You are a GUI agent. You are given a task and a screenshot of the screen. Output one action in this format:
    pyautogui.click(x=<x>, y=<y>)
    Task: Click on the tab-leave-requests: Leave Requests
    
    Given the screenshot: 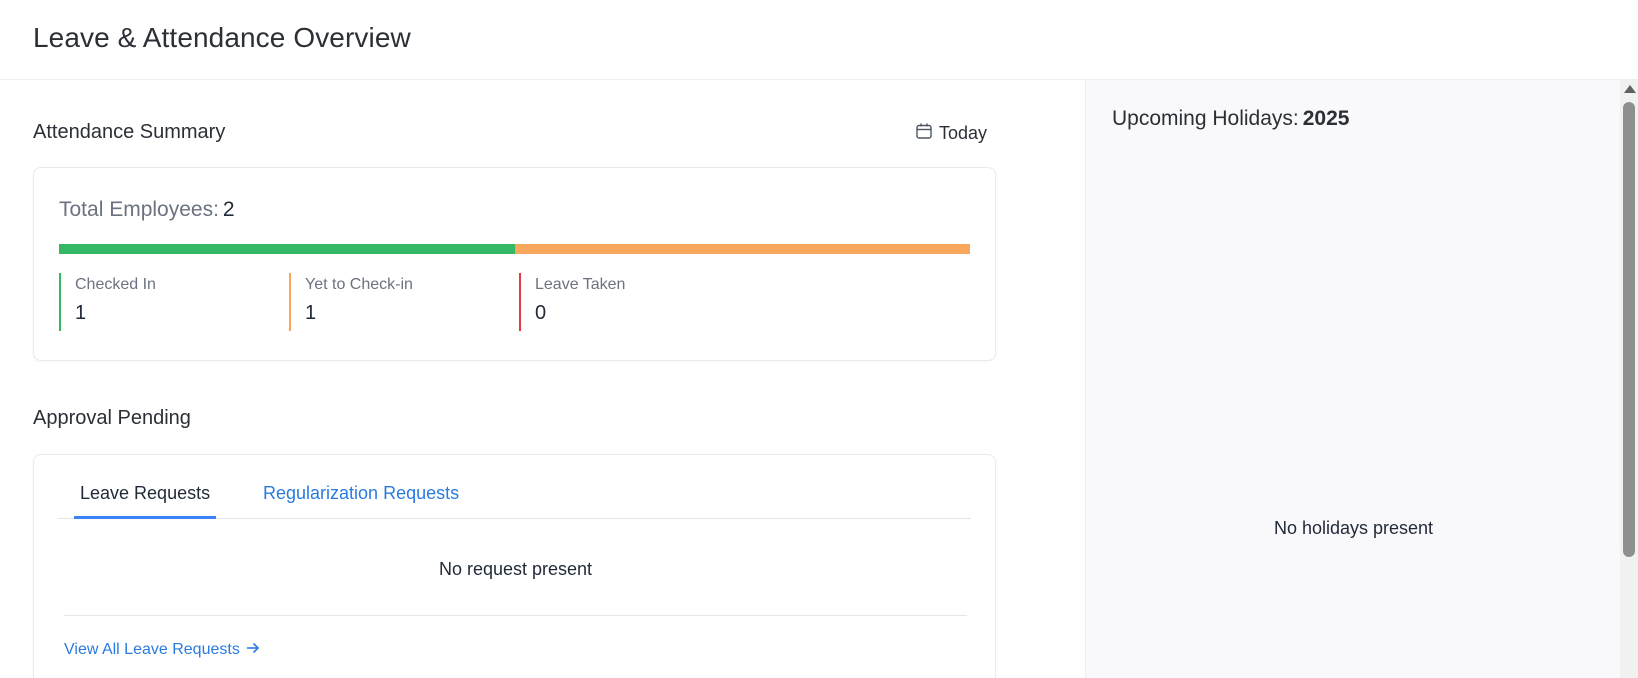 What is the action you would take?
    pyautogui.click(x=145, y=501)
    